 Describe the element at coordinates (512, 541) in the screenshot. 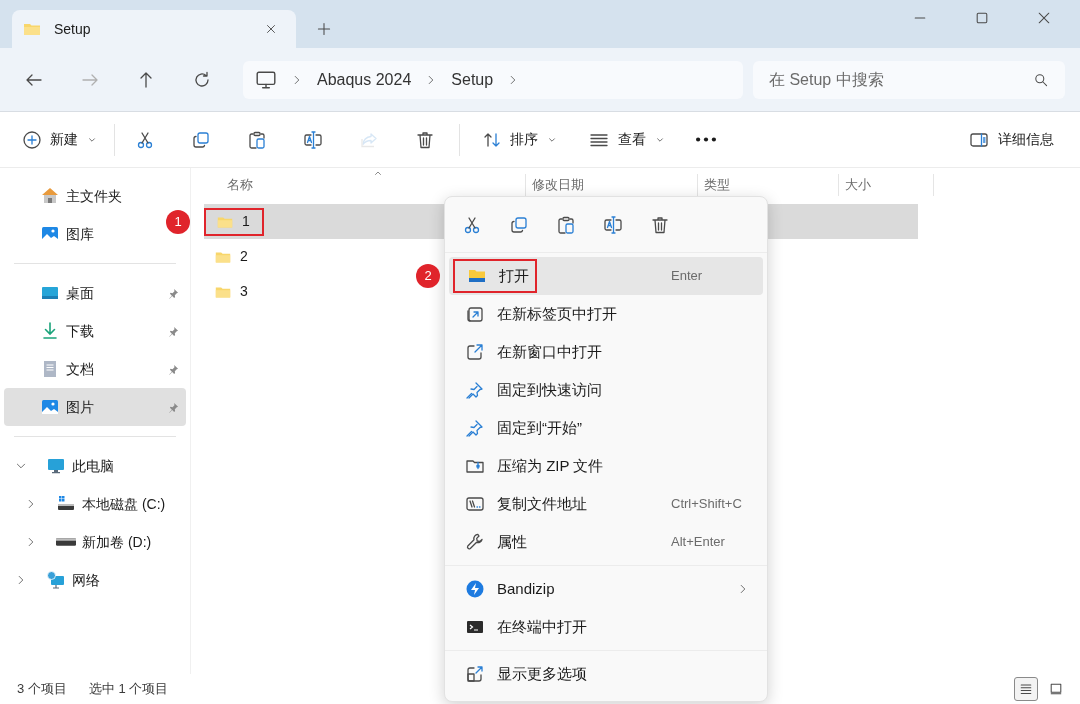

I see `menu-label: 属性` at that location.